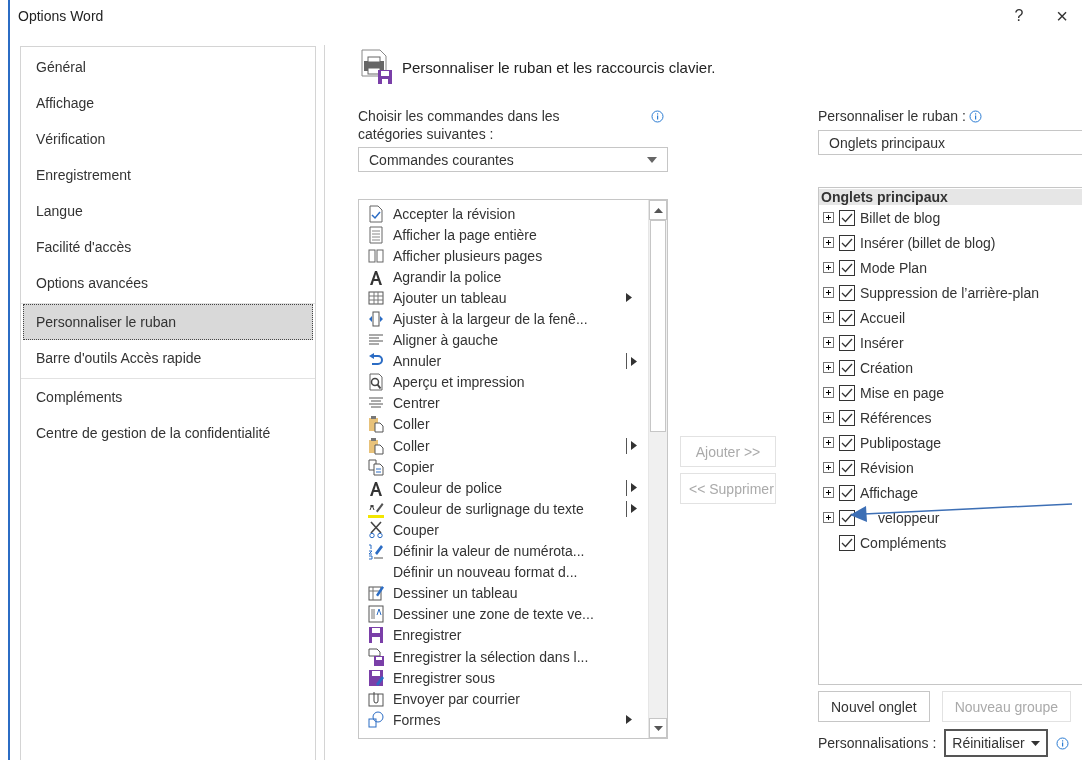  I want to click on ribbon-tab-item: Suppression de l’arrière-plan, so click(949, 292).